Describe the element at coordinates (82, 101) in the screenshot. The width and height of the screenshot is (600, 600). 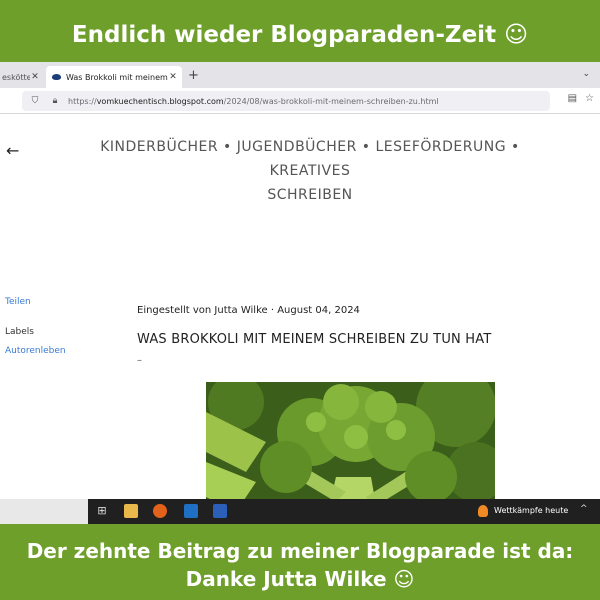
I see `url-prefix: https://` at that location.